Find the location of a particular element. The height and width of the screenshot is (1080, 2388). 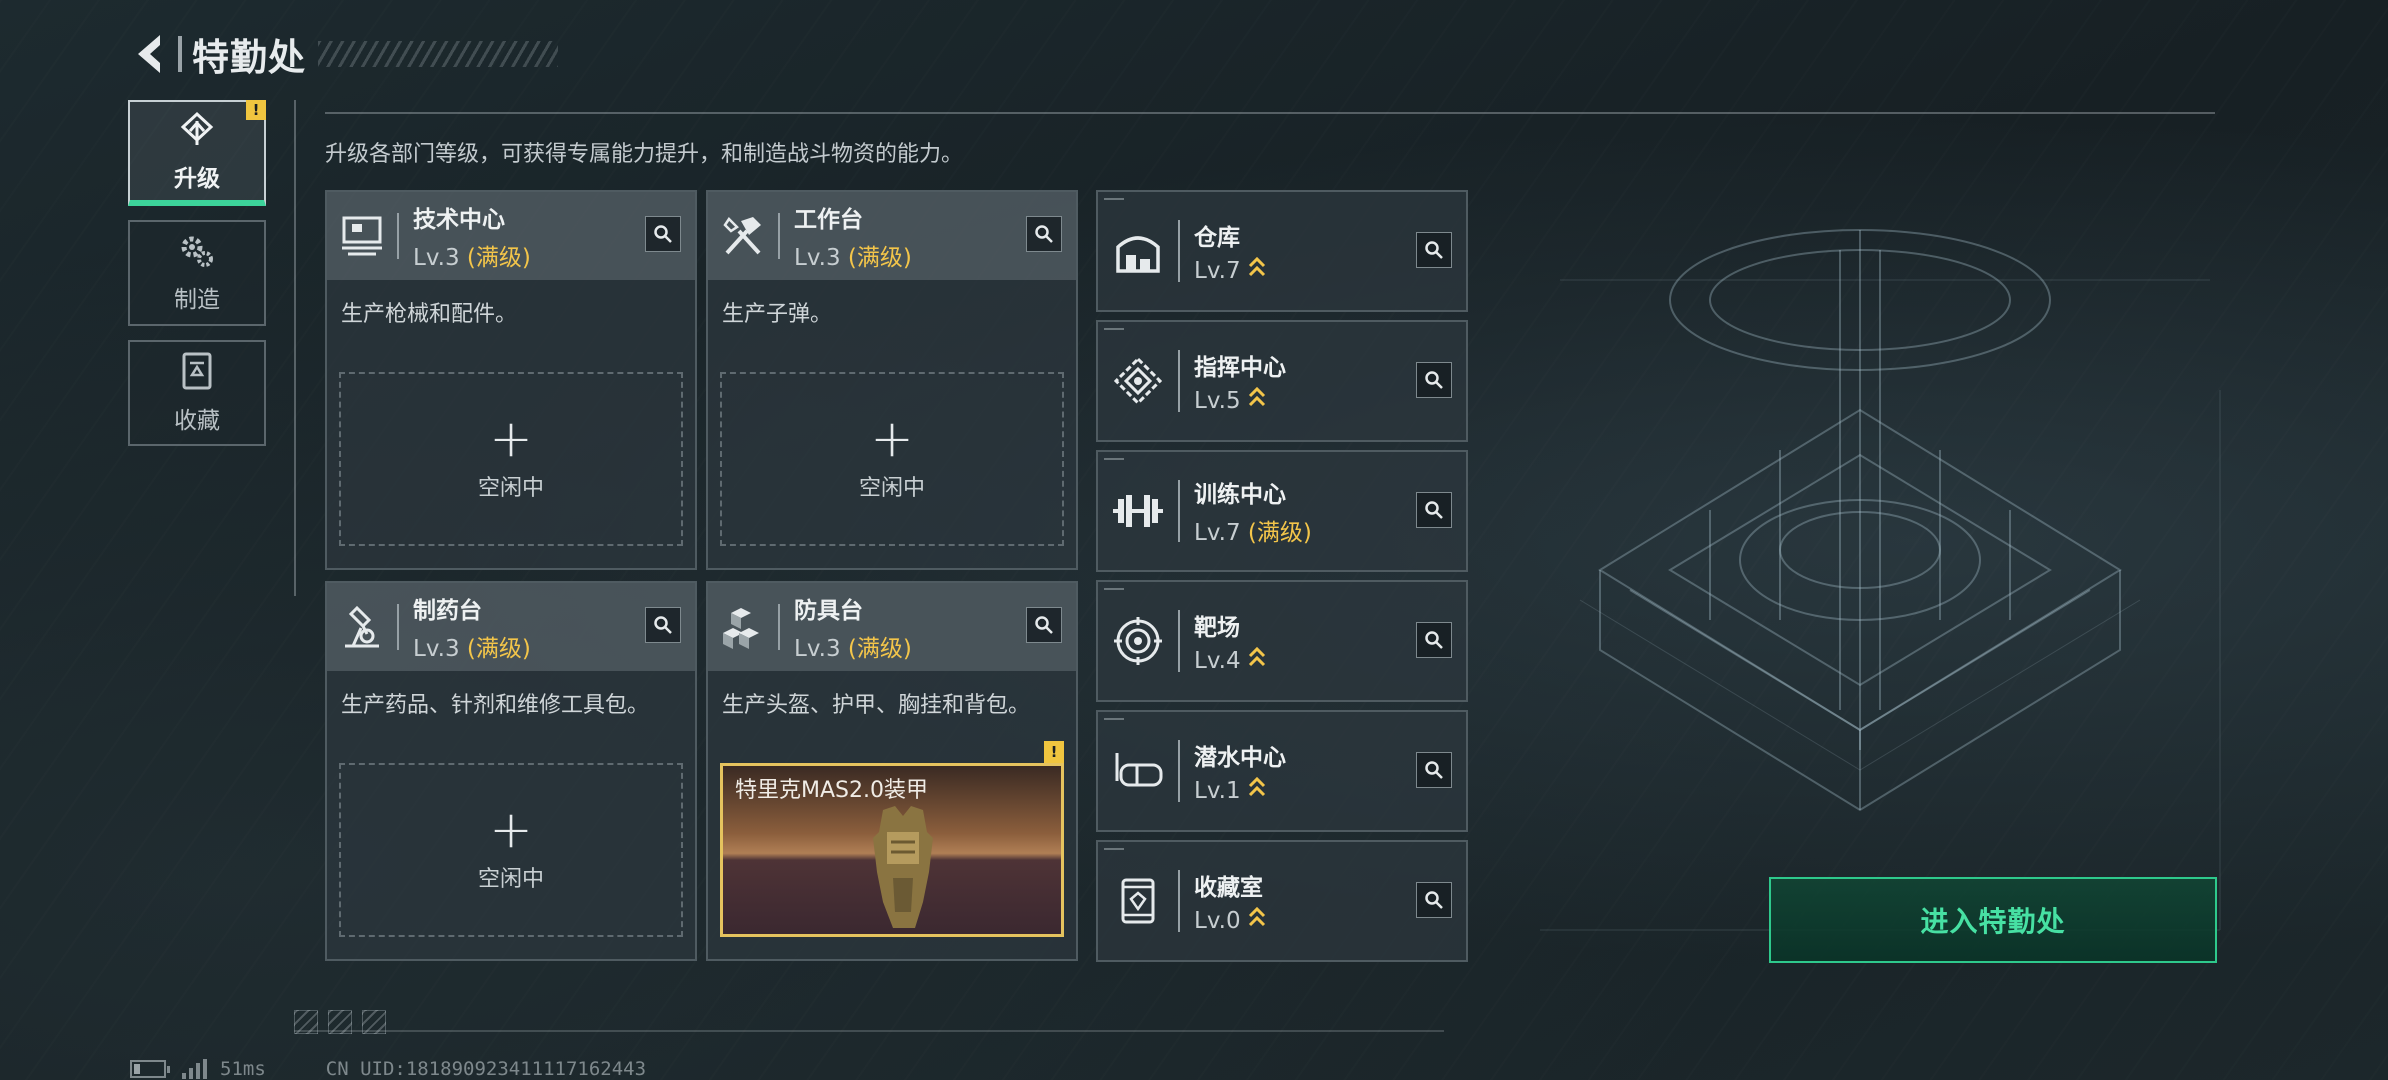

card-name: 潜水中心 is located at coordinates (1240, 758).